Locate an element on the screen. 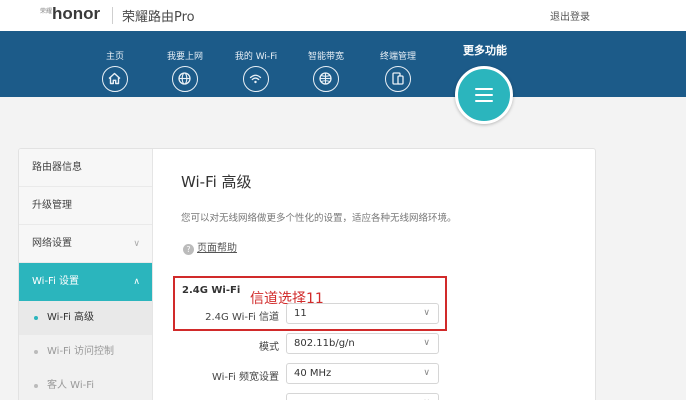 The image size is (686, 400). channel-label: 2.4G Wi-Fi 信道 is located at coordinates (242, 317).